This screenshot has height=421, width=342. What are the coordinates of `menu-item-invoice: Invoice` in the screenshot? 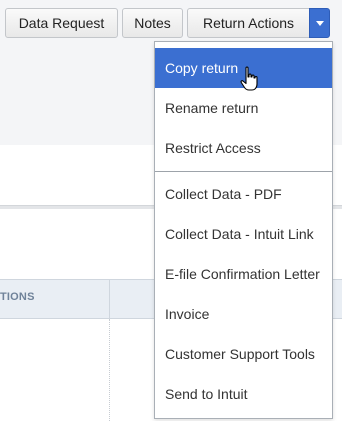 It's located at (243, 314).